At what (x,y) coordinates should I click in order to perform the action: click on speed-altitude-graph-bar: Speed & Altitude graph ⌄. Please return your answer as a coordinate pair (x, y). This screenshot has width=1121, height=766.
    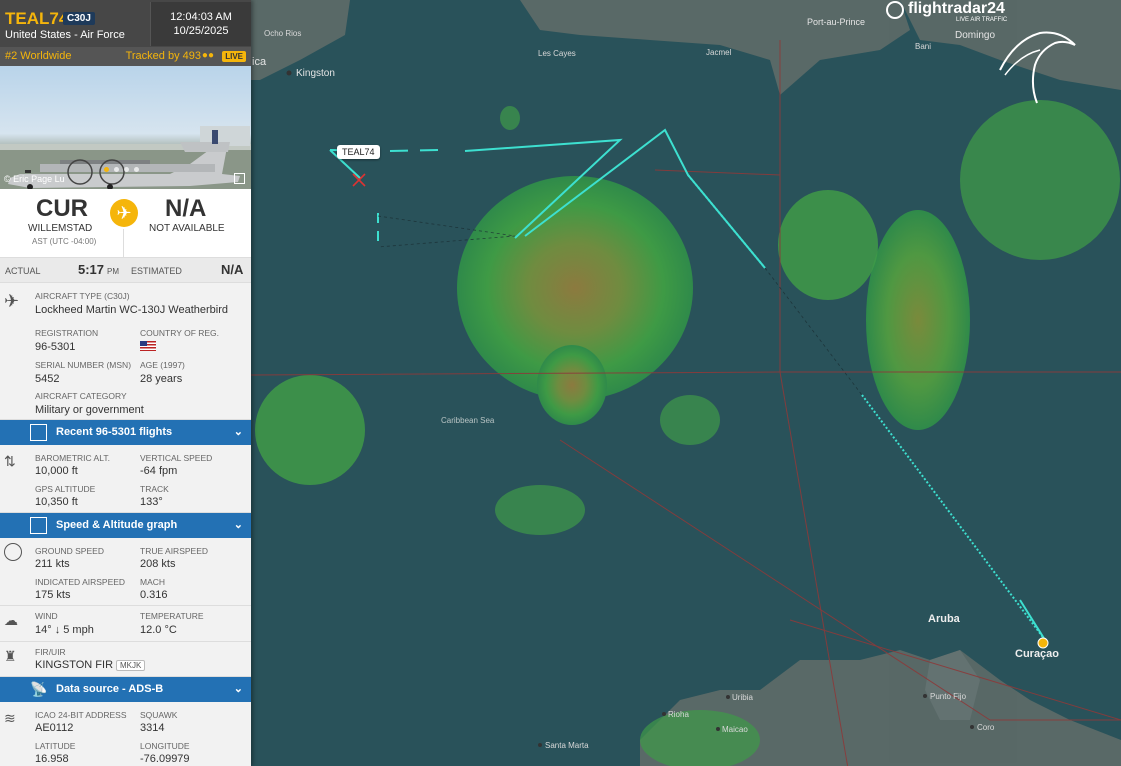
    Looking at the image, I should click on (125, 525).